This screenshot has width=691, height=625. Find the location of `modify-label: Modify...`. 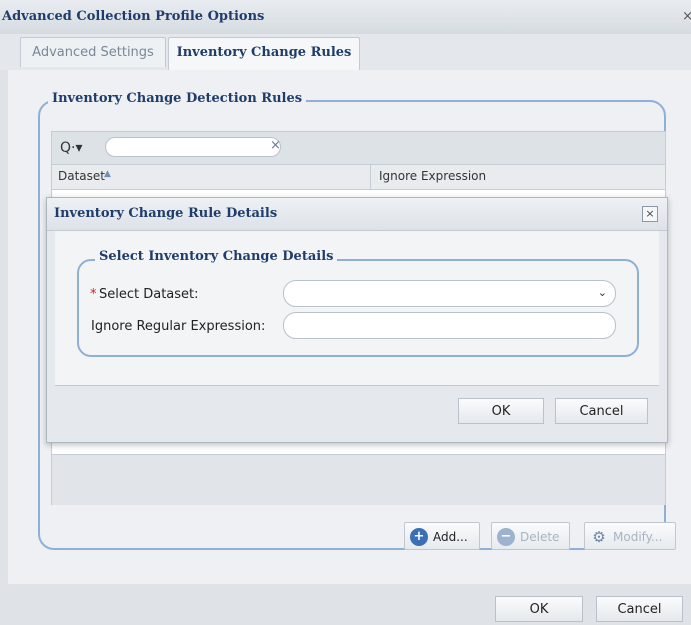

modify-label: Modify... is located at coordinates (638, 537).